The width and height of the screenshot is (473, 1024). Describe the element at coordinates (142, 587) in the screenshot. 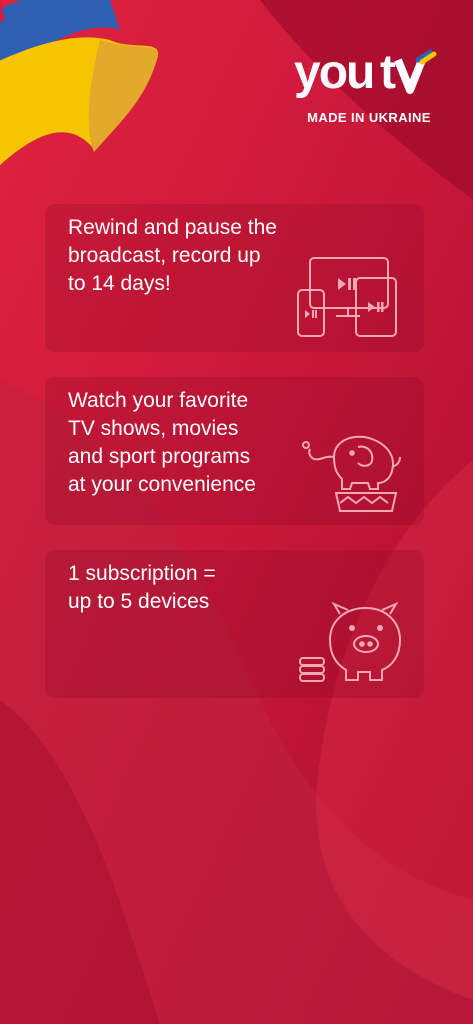

I see `feature-text: 1 subscription = up to 5 devices` at that location.